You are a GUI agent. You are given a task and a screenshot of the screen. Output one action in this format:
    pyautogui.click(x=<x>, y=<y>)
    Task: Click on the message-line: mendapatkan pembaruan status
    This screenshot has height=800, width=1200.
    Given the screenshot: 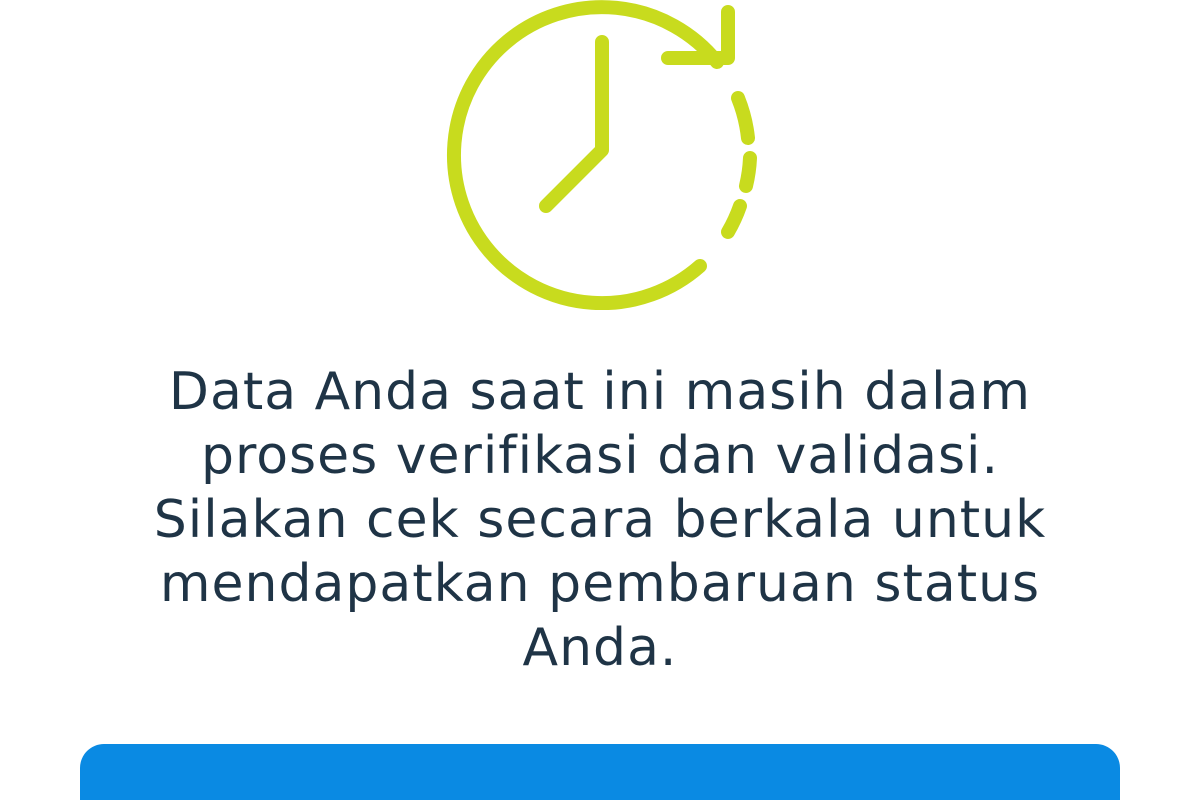 What is the action you would take?
    pyautogui.click(x=600, y=584)
    